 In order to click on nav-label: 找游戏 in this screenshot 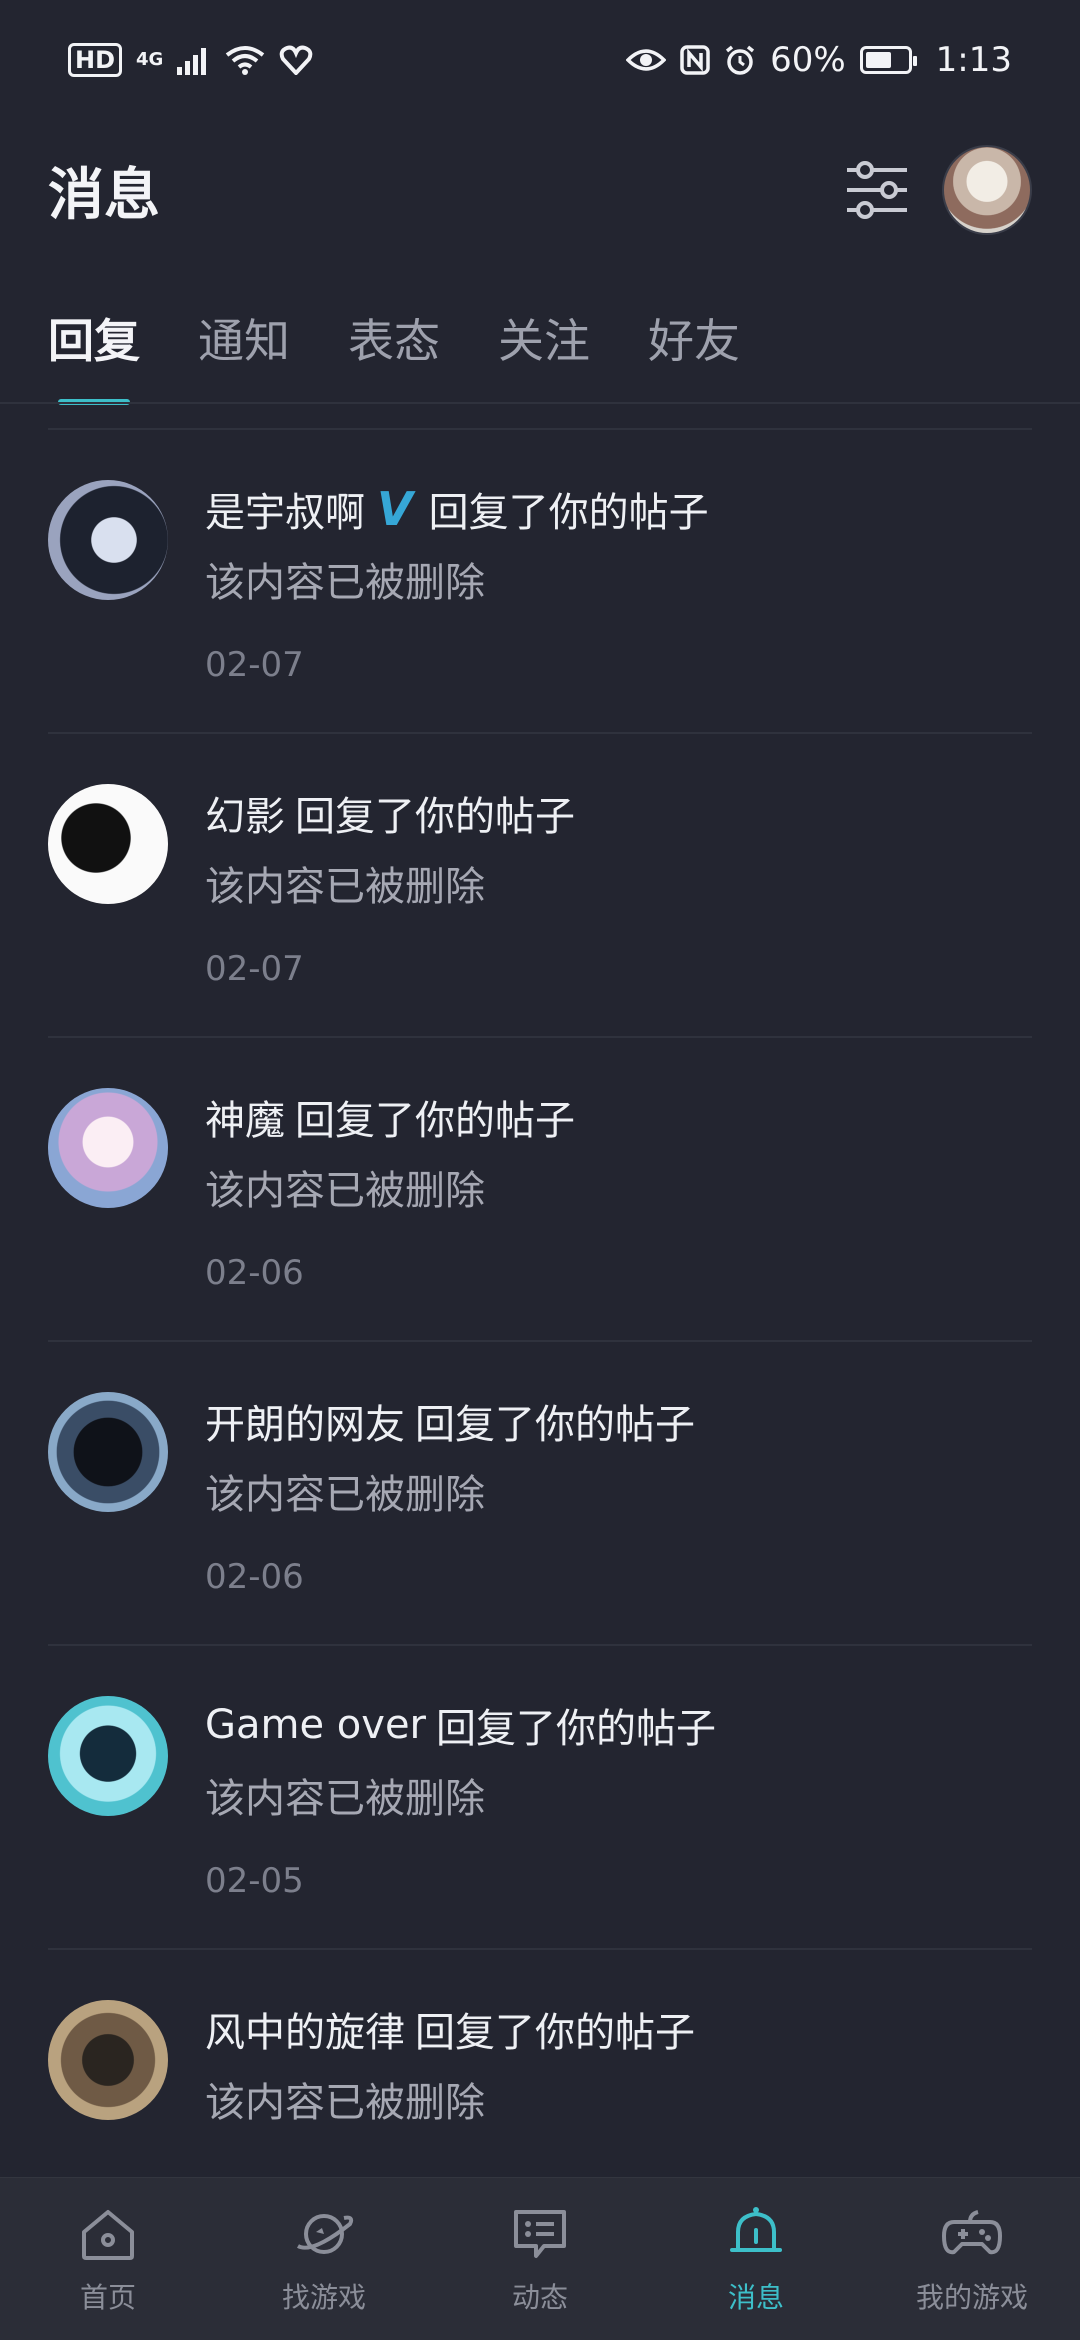, I will do `click(323, 2297)`.